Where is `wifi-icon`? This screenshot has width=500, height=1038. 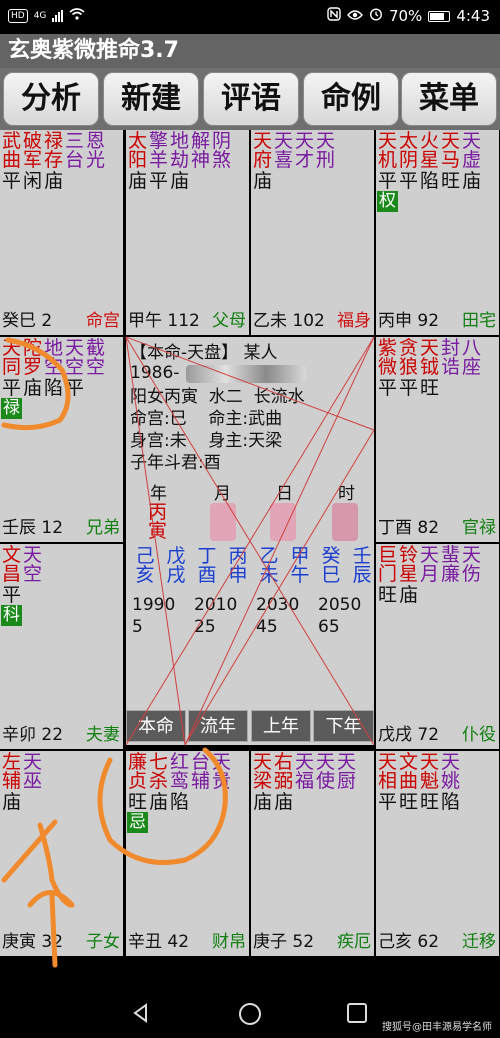 wifi-icon is located at coordinates (77, 16).